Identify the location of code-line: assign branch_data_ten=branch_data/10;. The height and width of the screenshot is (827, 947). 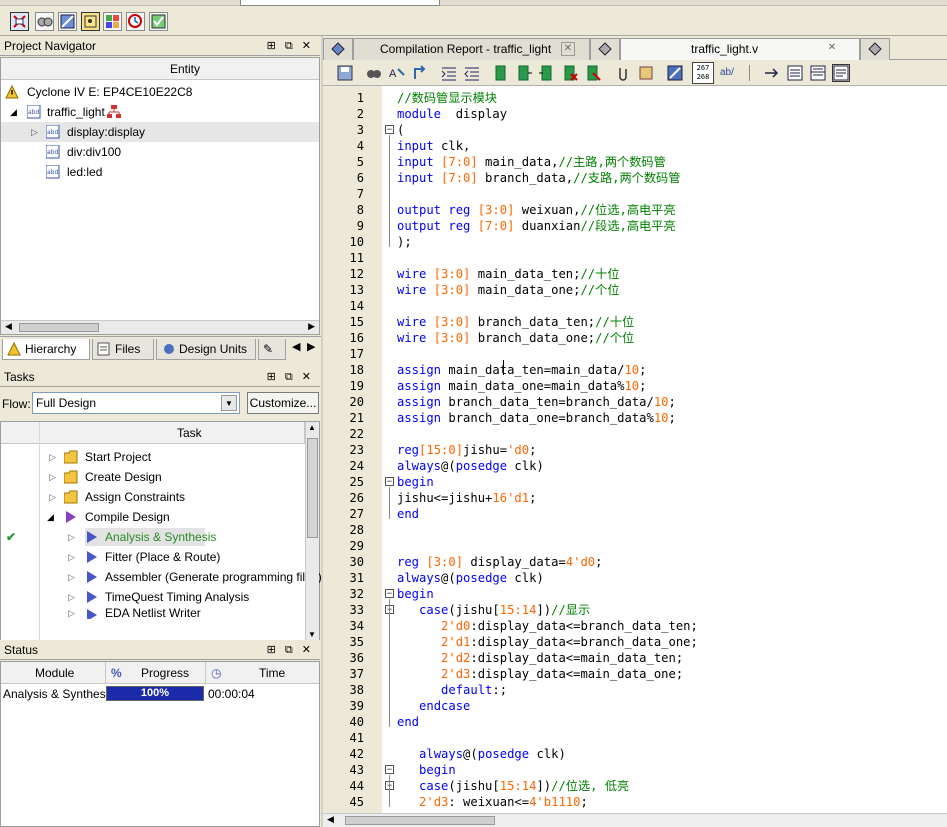
(536, 402).